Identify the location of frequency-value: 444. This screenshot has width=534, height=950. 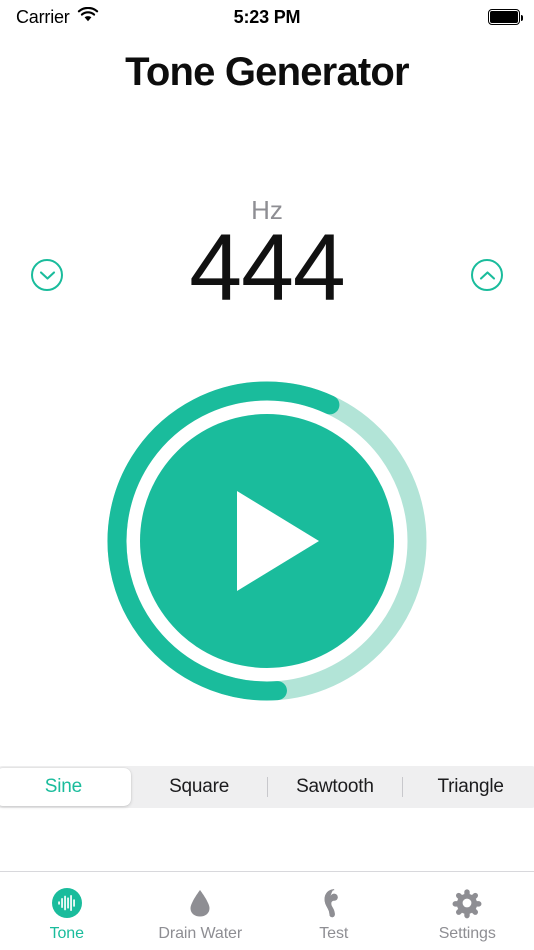
(267, 268).